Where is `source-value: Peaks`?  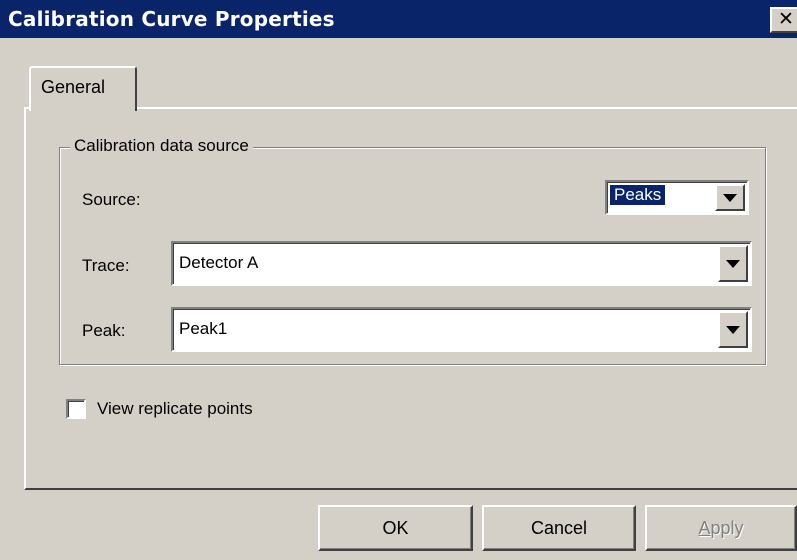
source-value: Peaks is located at coordinates (637, 195).